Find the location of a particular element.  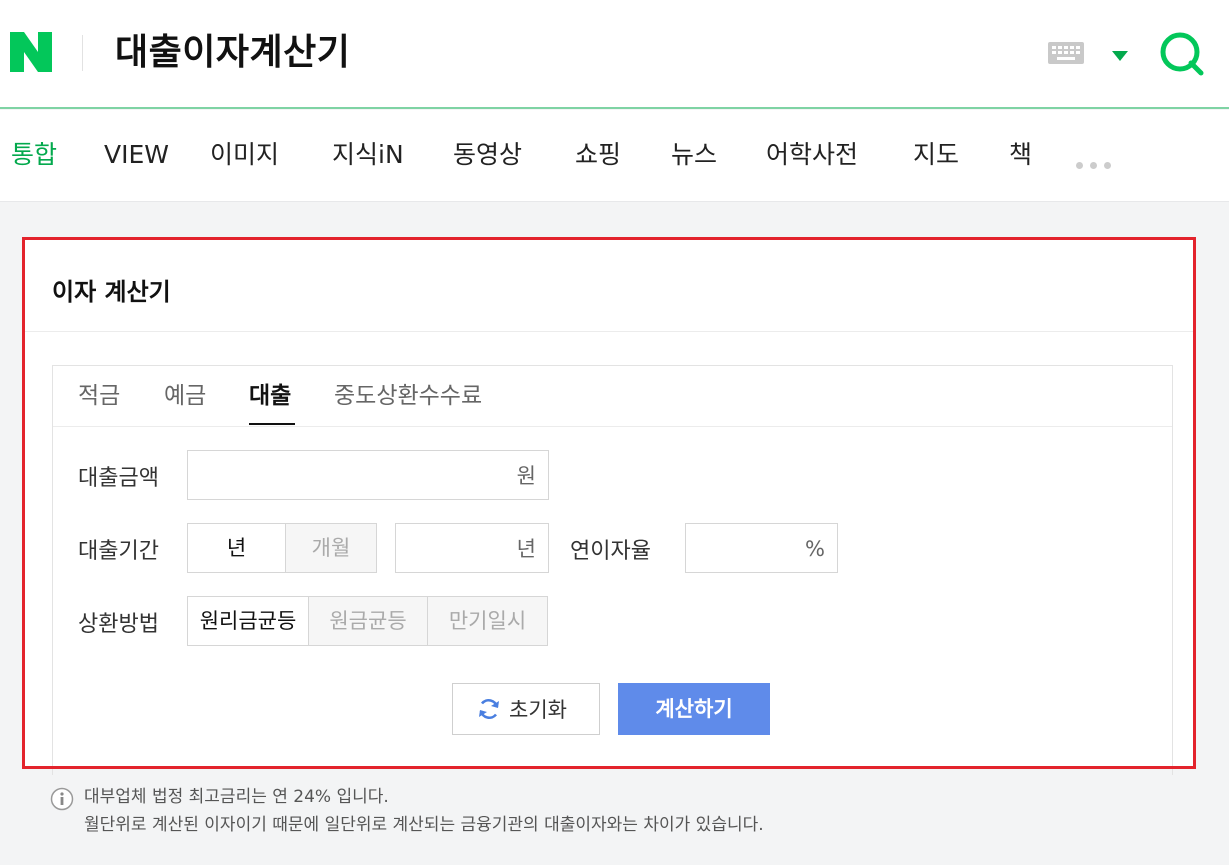

tab-images: 이미지 is located at coordinates (244, 155).